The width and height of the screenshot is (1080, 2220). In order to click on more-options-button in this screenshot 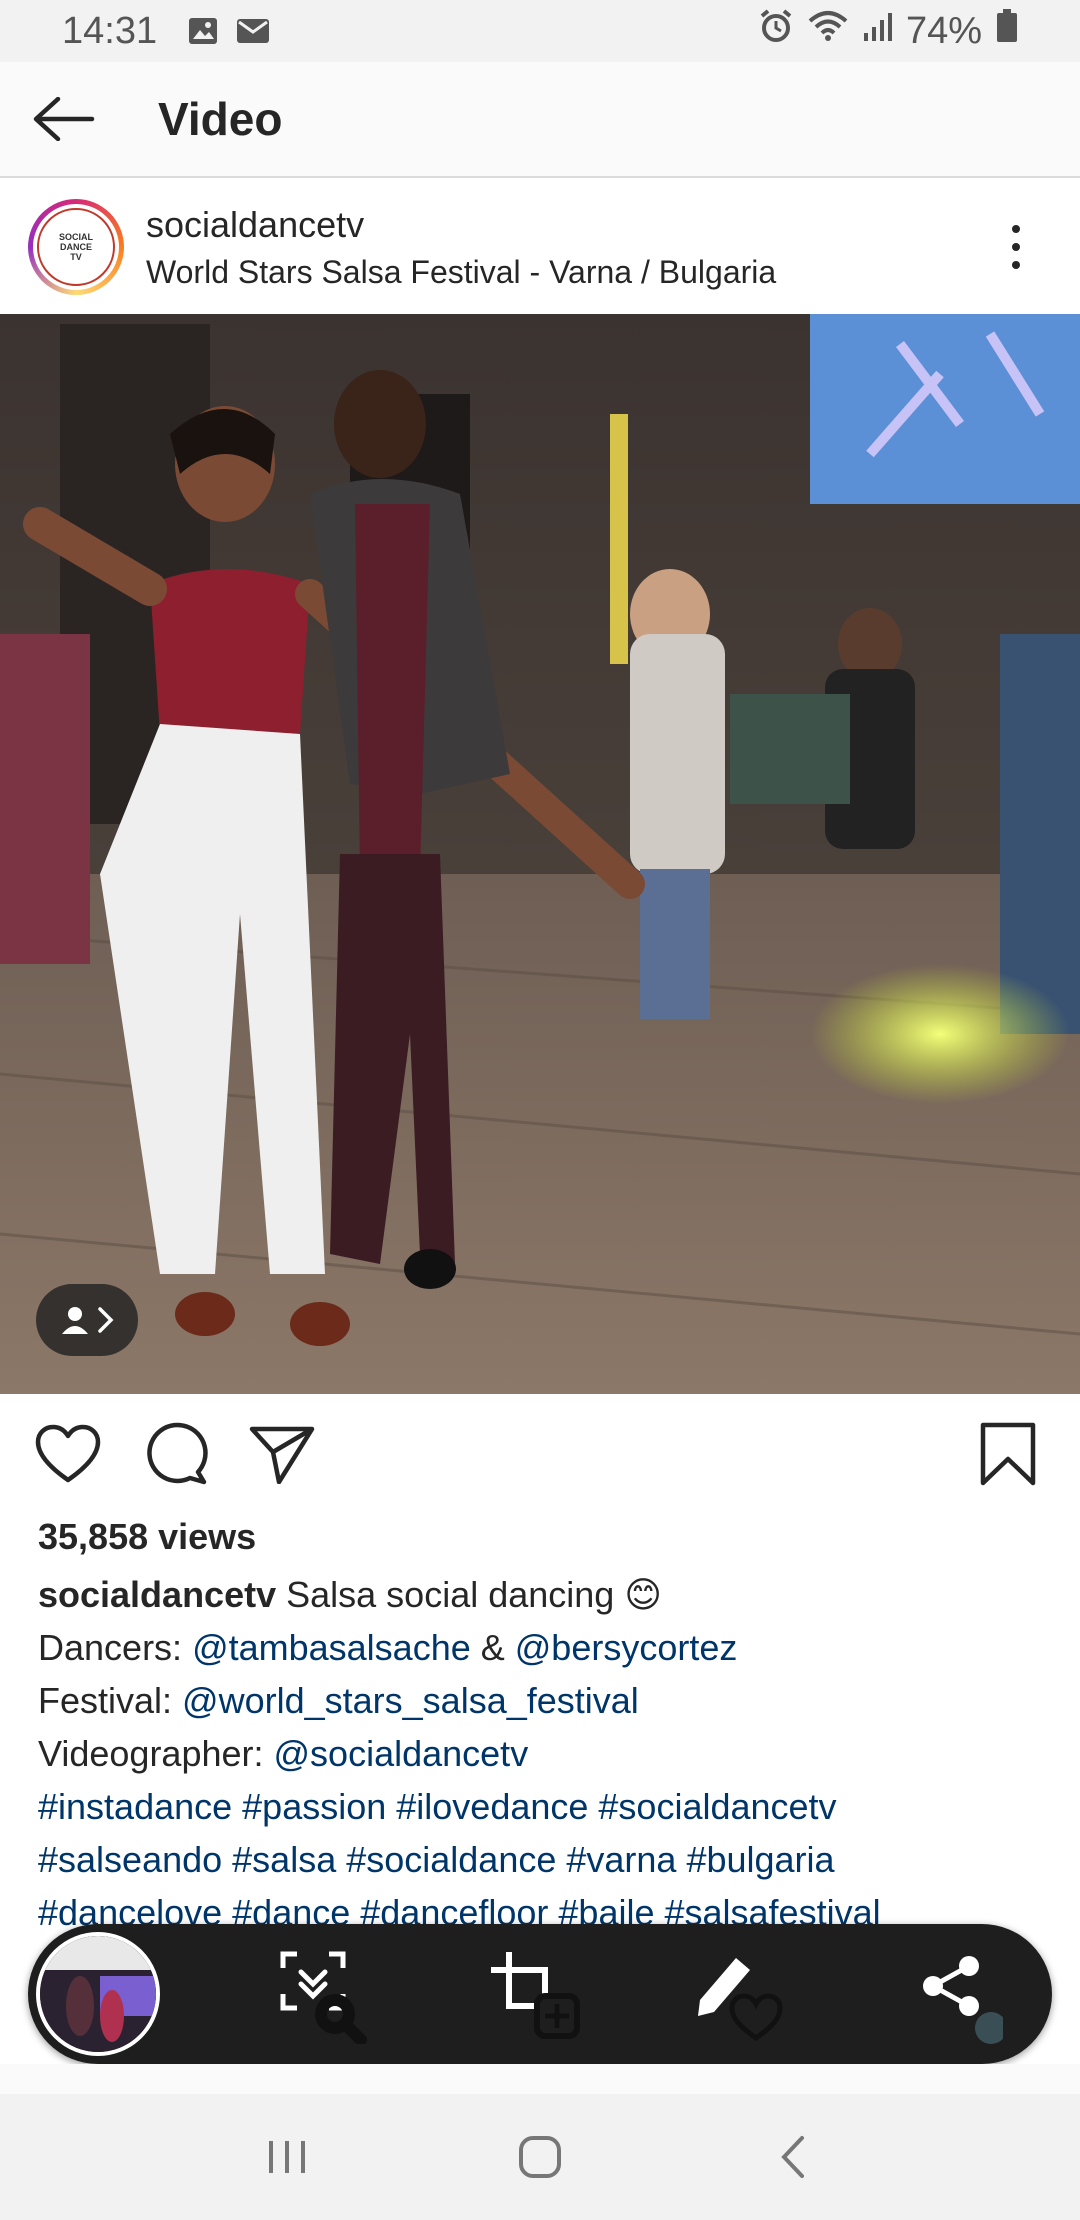, I will do `click(1016, 247)`.